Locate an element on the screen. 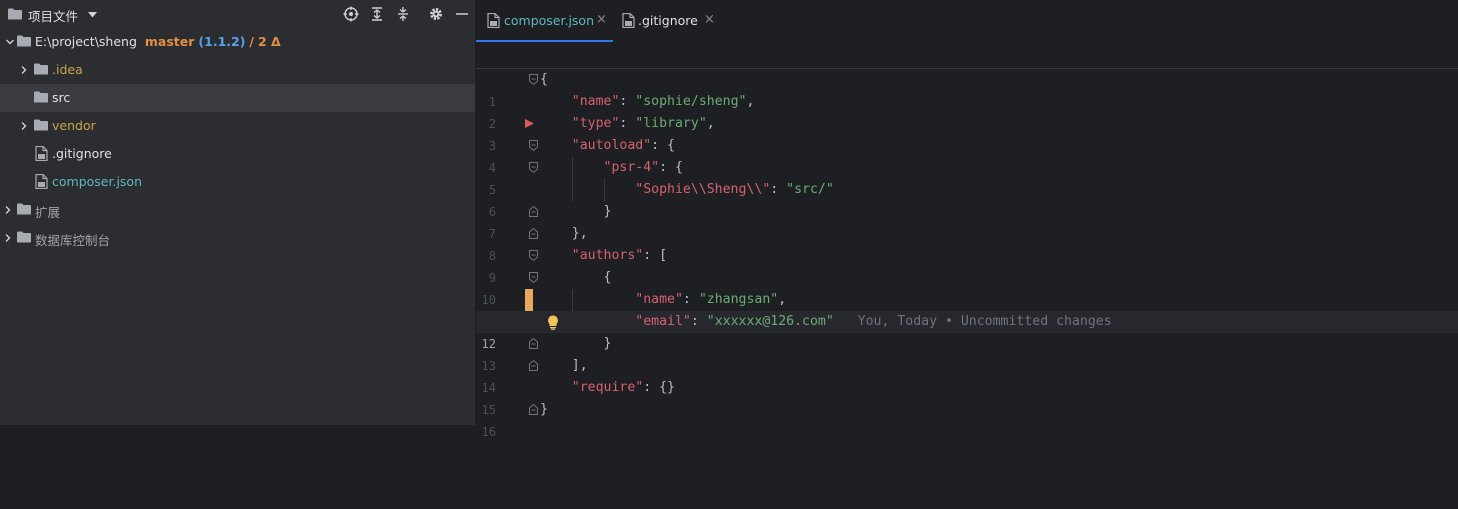 The width and height of the screenshot is (1458, 509). json-file-icon is located at coordinates (41, 181).